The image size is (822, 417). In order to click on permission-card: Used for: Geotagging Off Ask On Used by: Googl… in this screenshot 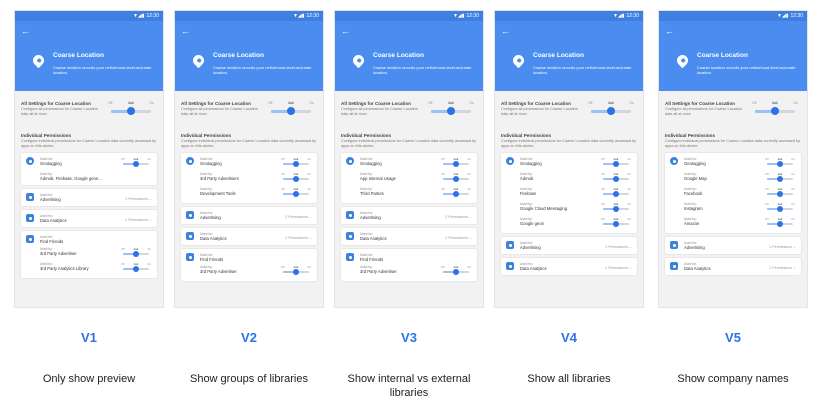, I will do `click(733, 193)`.